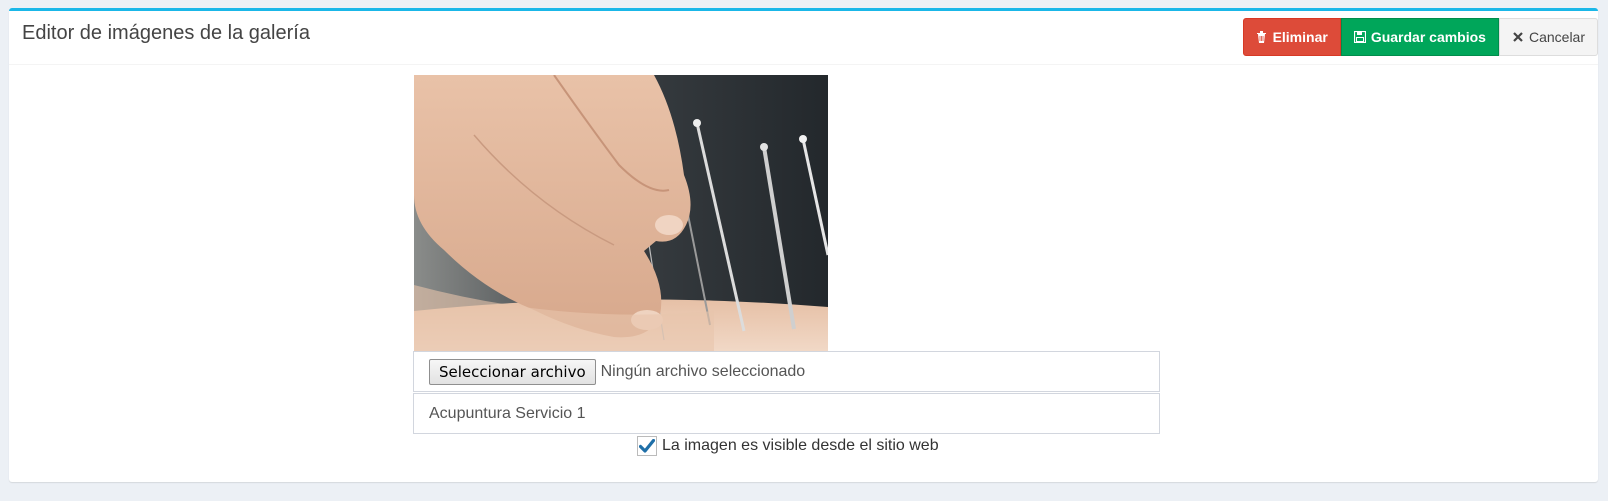  I want to click on visibility-checkbox, so click(647, 446).